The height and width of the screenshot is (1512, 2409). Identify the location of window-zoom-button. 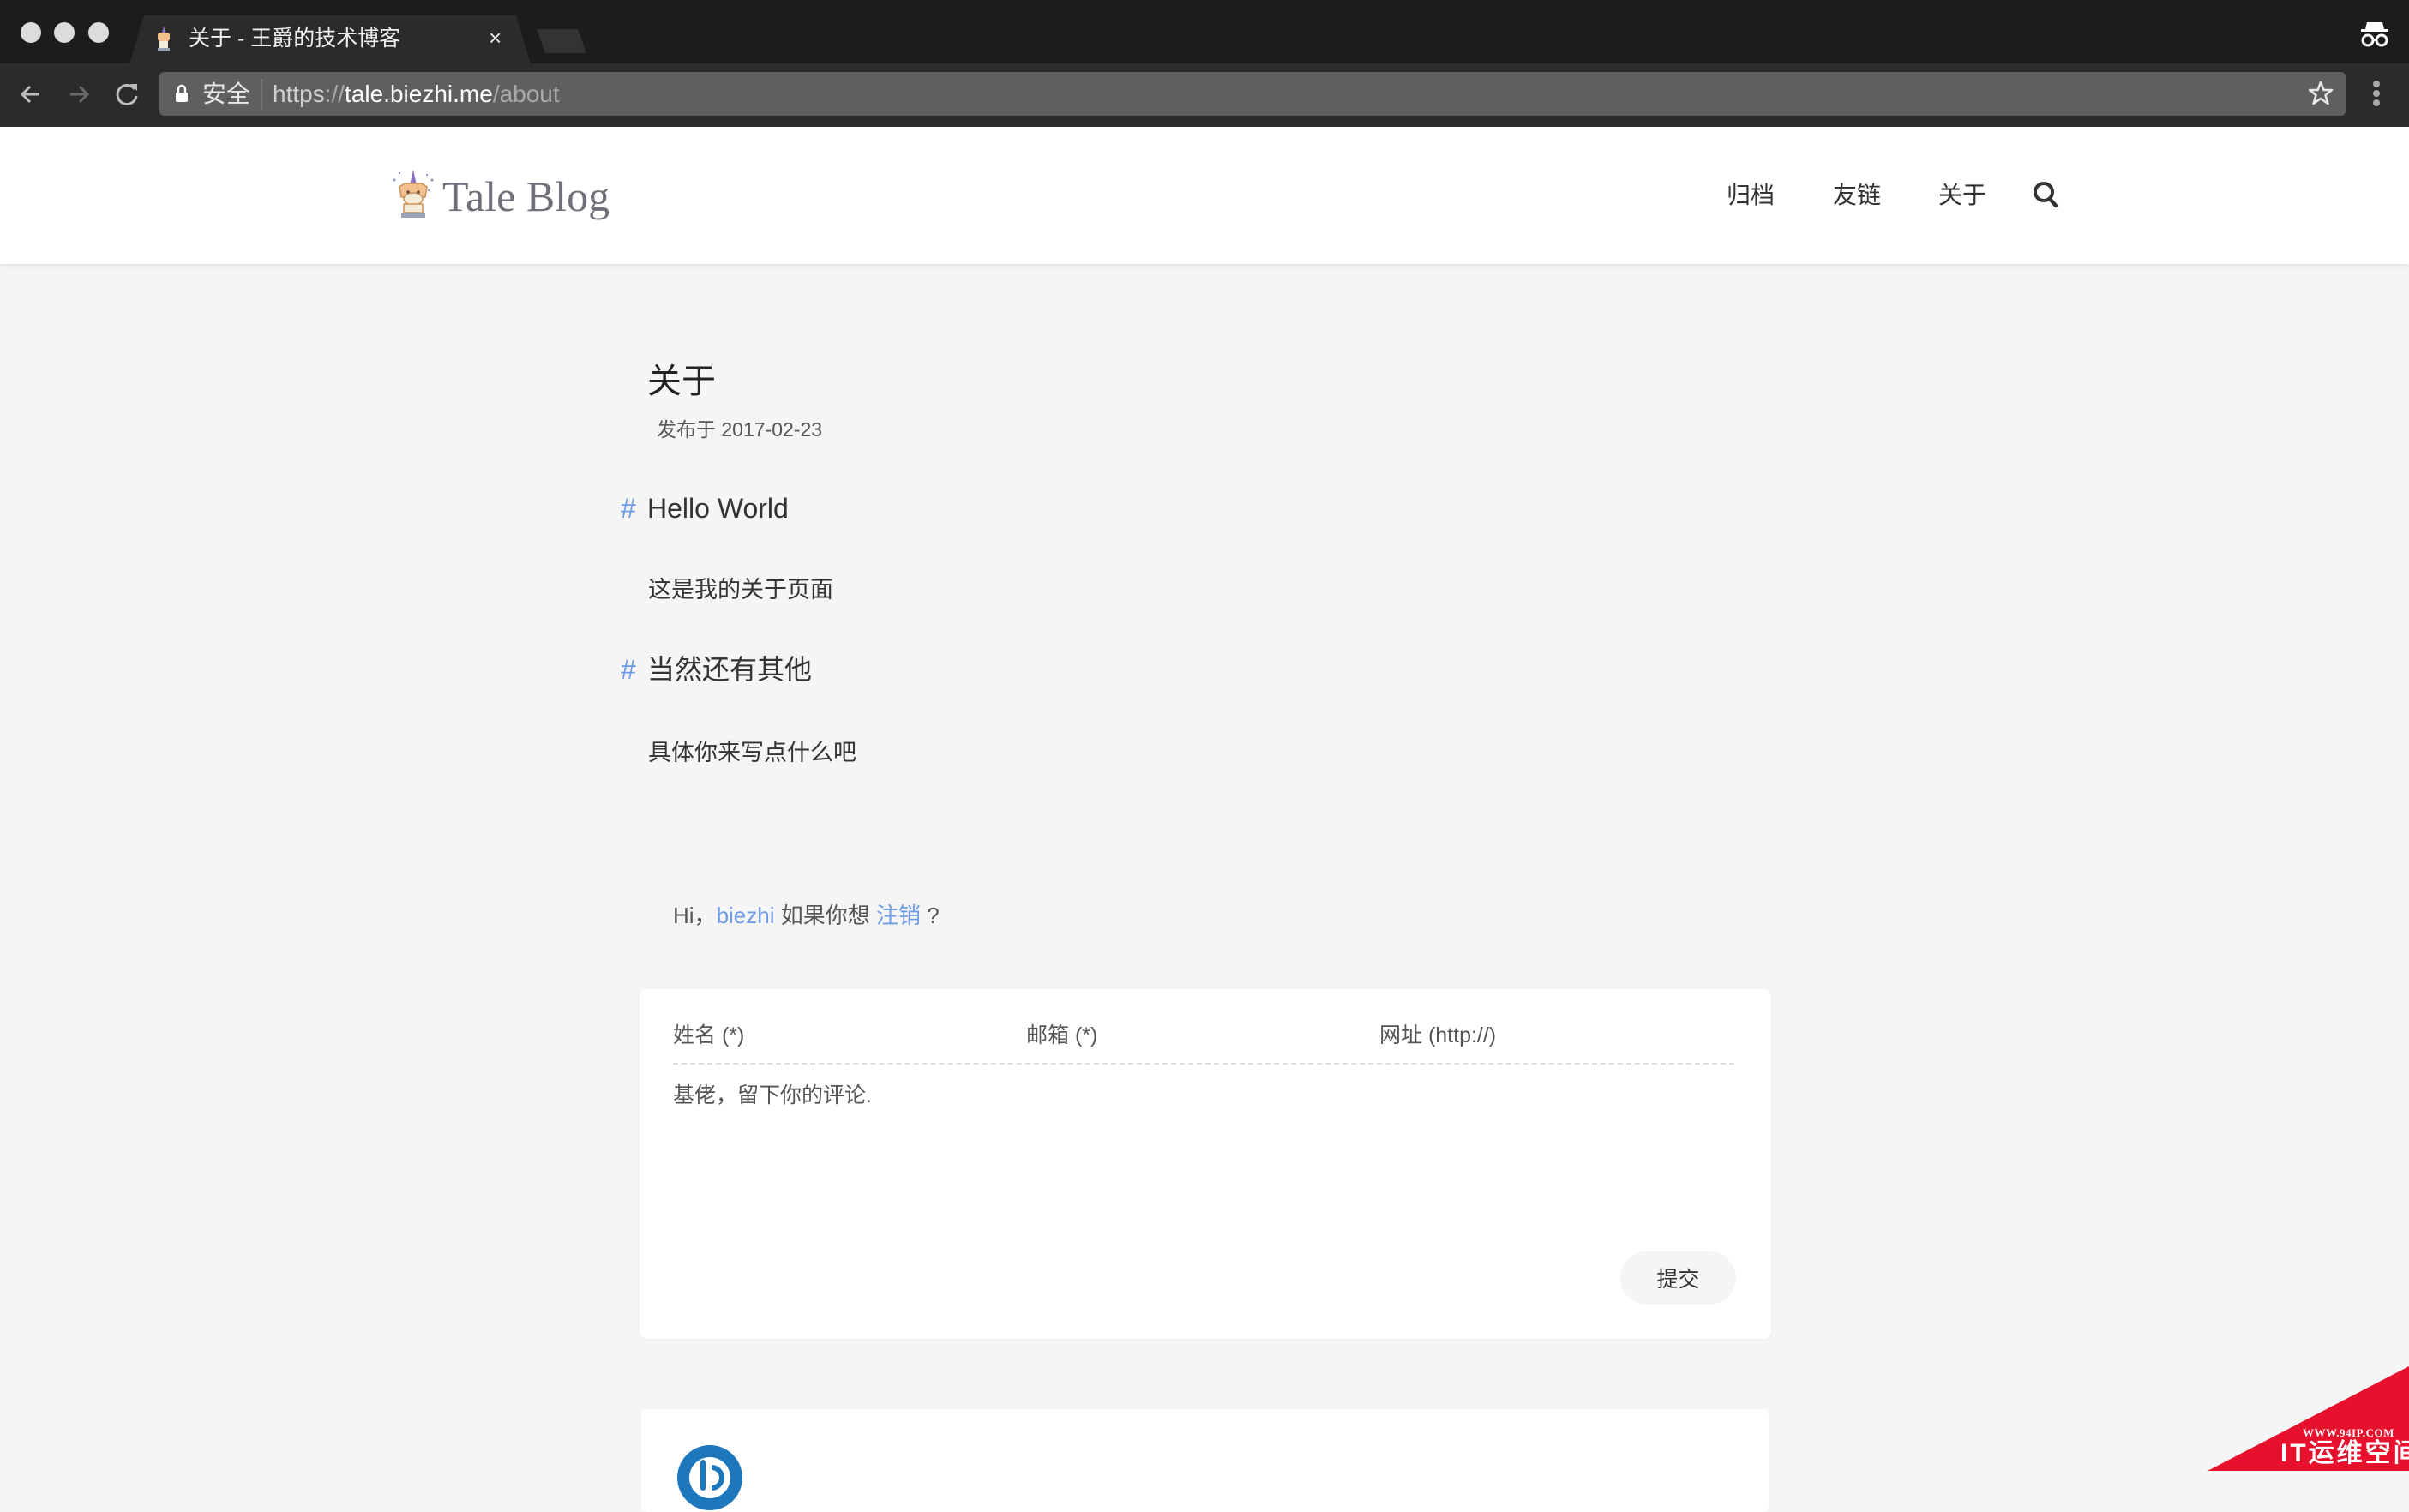
(98, 32).